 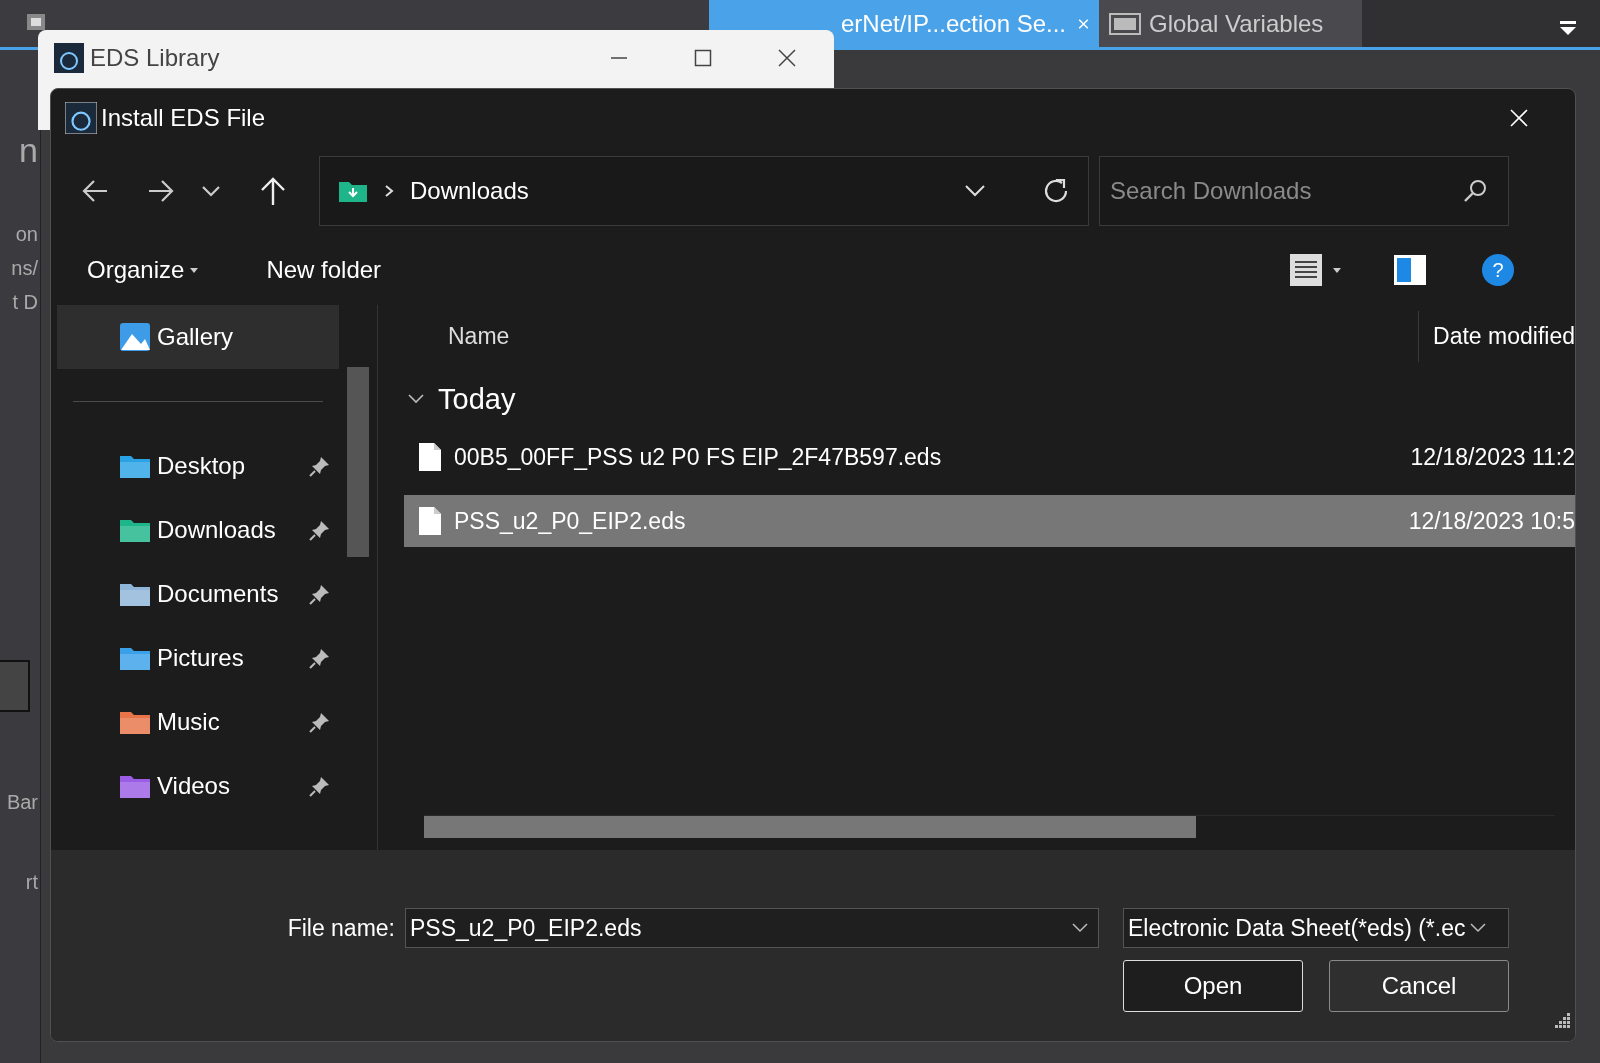 What do you see at coordinates (273, 191) in the screenshot?
I see `up-arrow-icon` at bounding box center [273, 191].